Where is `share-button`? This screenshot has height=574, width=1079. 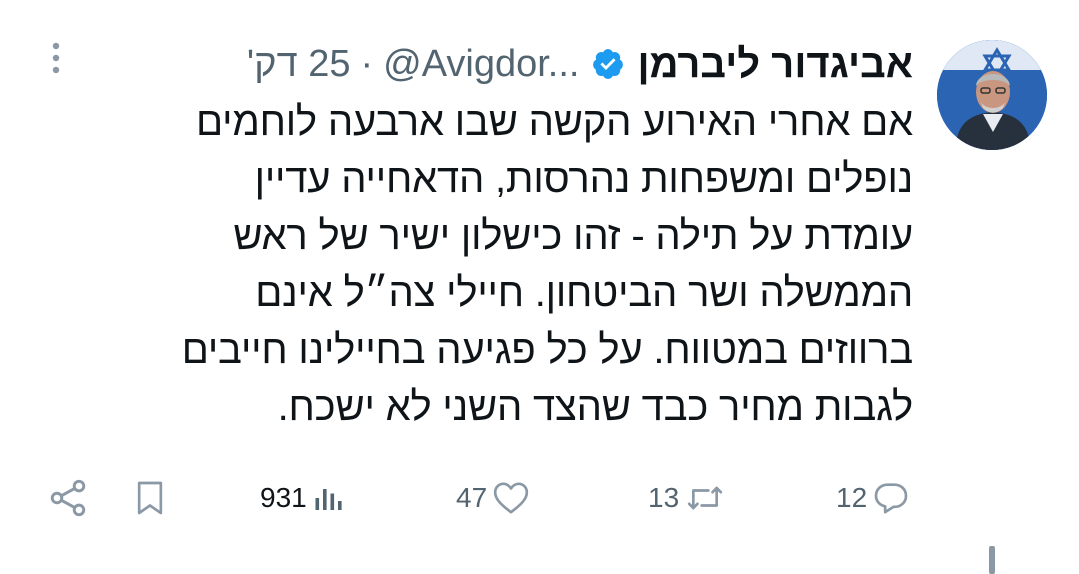
share-button is located at coordinates (68, 498).